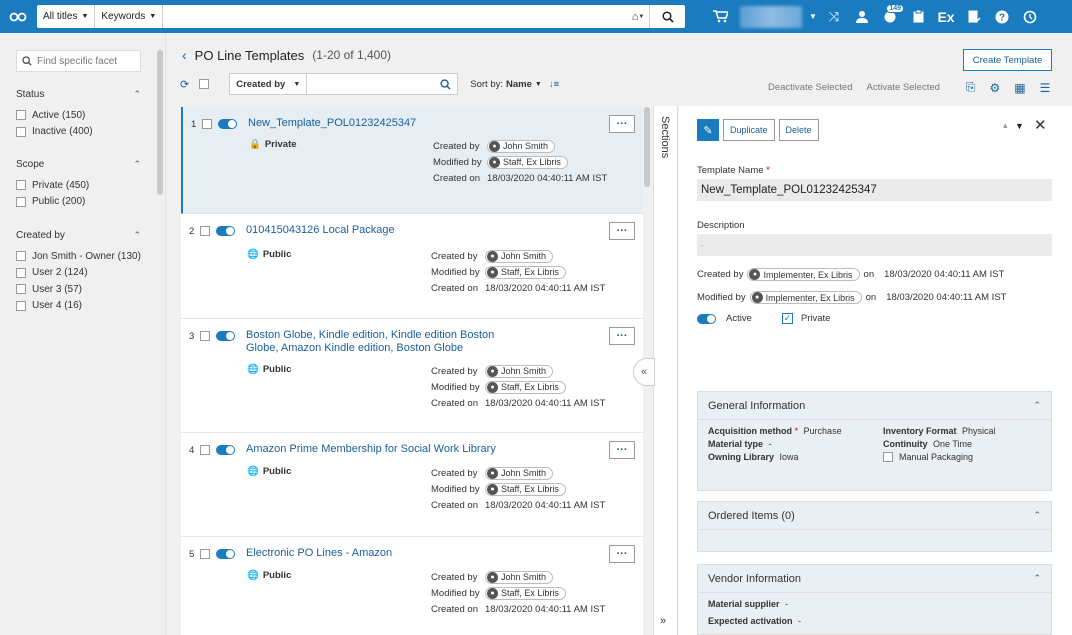 This screenshot has width=1072, height=635. What do you see at coordinates (66, 16) in the screenshot?
I see `scope-select: All titles ▼` at bounding box center [66, 16].